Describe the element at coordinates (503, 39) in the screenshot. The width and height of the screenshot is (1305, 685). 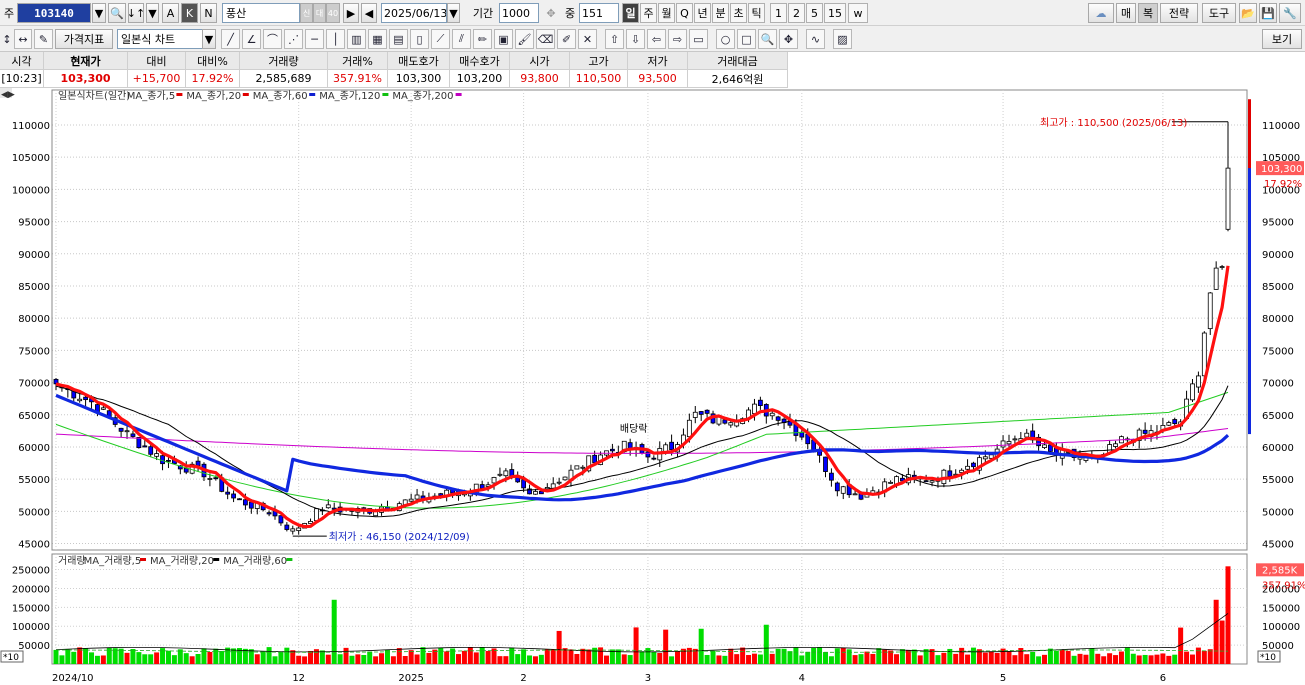
I see `color-tool: ▣` at that location.